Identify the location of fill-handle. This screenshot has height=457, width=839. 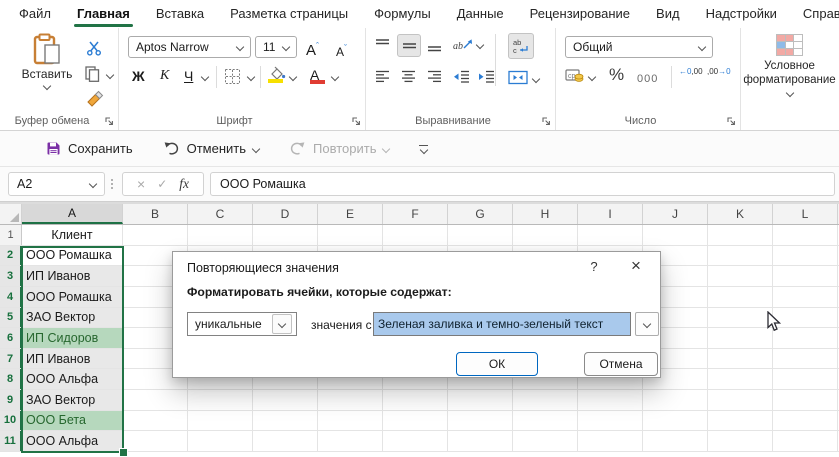
(123, 452).